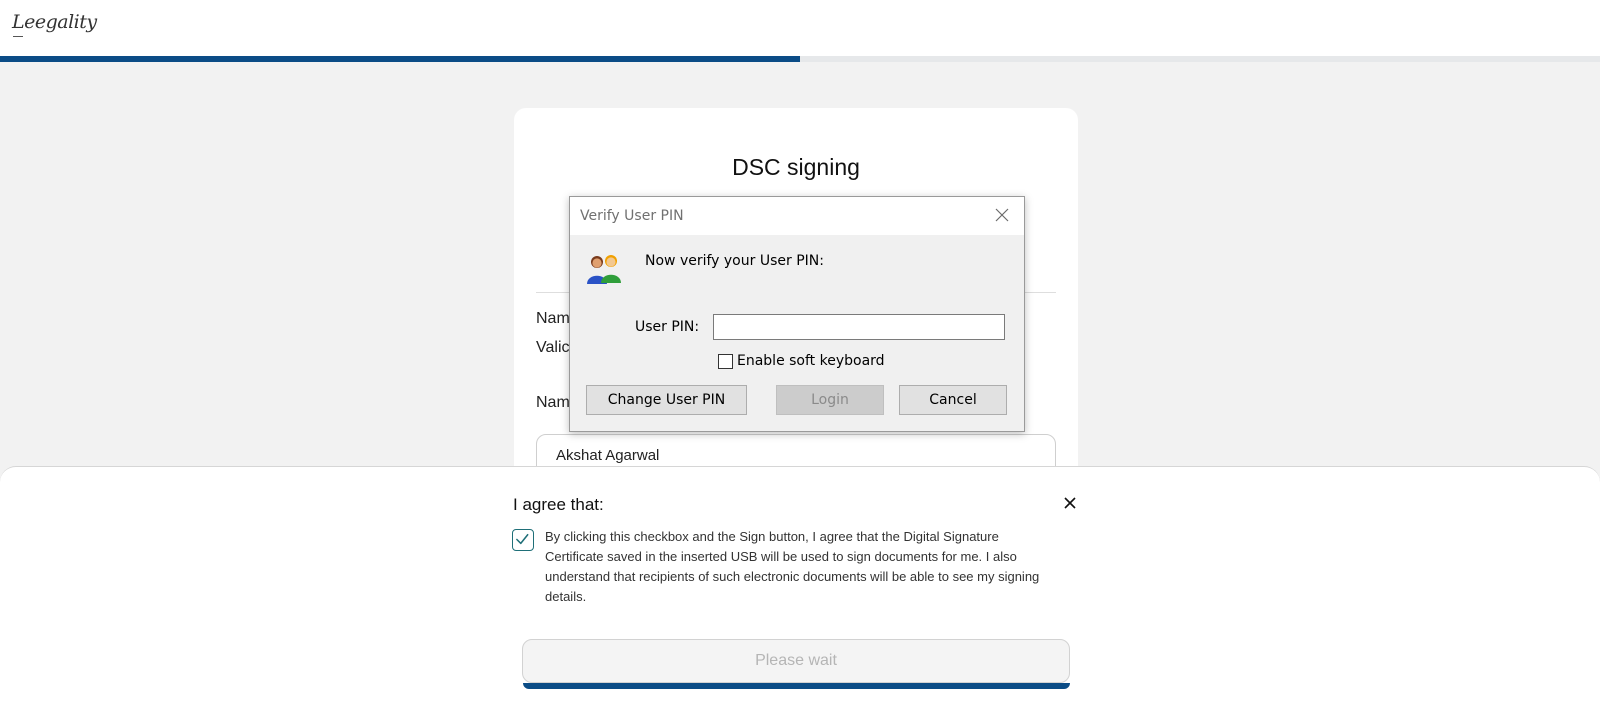 The height and width of the screenshot is (727, 1600). Describe the element at coordinates (553, 318) in the screenshot. I see `certificate-name-label: Nam` at that location.